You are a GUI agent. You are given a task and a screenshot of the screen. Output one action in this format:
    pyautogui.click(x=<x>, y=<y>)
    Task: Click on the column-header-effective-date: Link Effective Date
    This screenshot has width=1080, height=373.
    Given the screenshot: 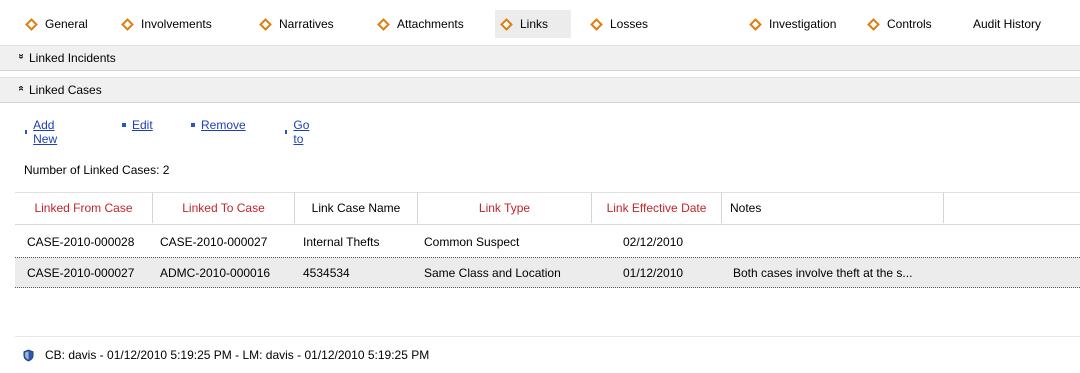 What is the action you would take?
    pyautogui.click(x=657, y=208)
    